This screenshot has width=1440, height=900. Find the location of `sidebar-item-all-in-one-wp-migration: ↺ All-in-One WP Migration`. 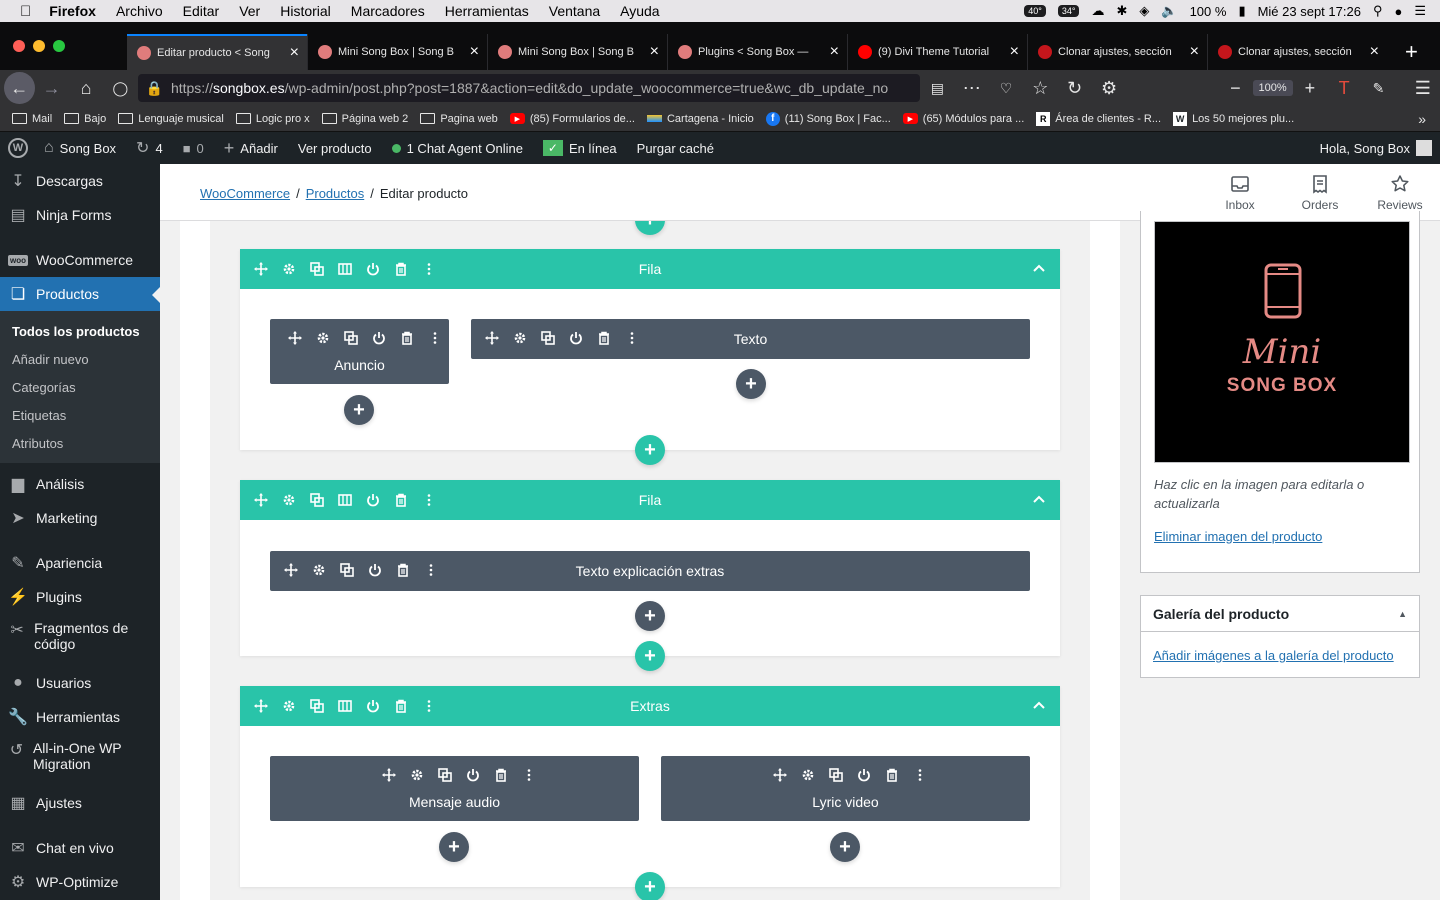

sidebar-item-all-in-one-wp-migration: ↺ All-in-One WP Migration is located at coordinates (80, 760).